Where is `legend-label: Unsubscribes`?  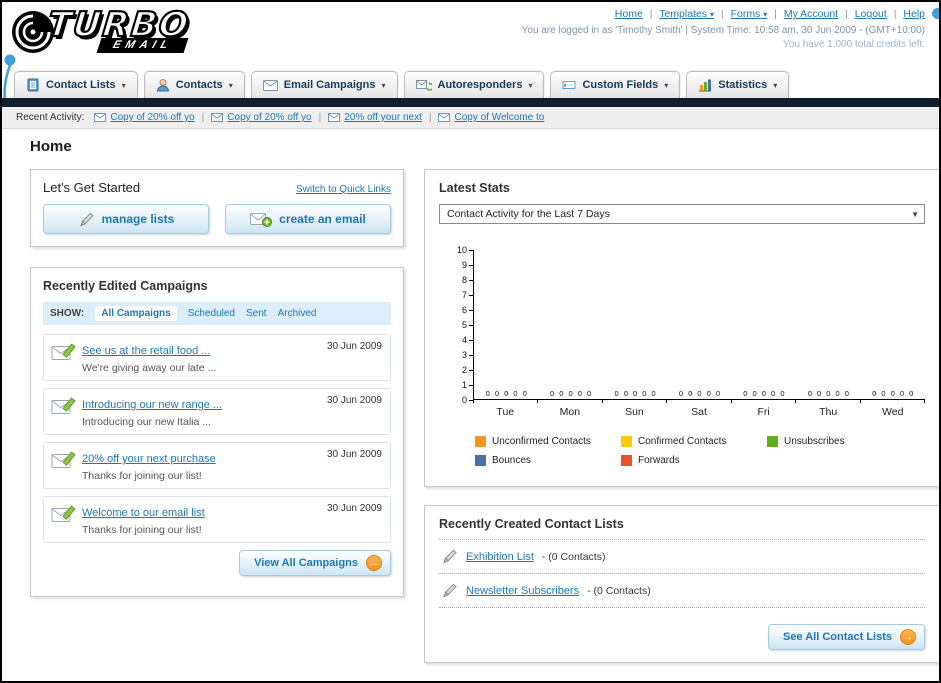
legend-label: Unsubscribes is located at coordinates (814, 441).